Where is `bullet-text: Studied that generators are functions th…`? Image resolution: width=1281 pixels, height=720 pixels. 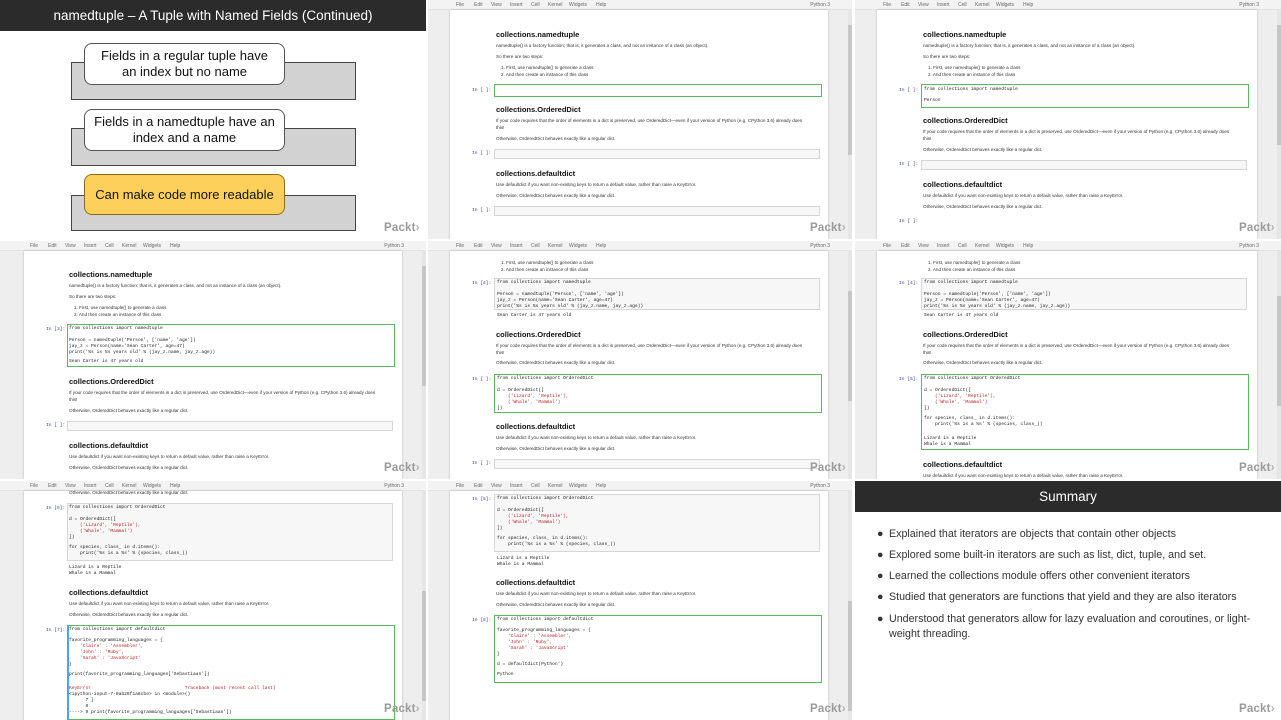 bullet-text: Studied that generators are functions th… is located at coordinates (1063, 597).